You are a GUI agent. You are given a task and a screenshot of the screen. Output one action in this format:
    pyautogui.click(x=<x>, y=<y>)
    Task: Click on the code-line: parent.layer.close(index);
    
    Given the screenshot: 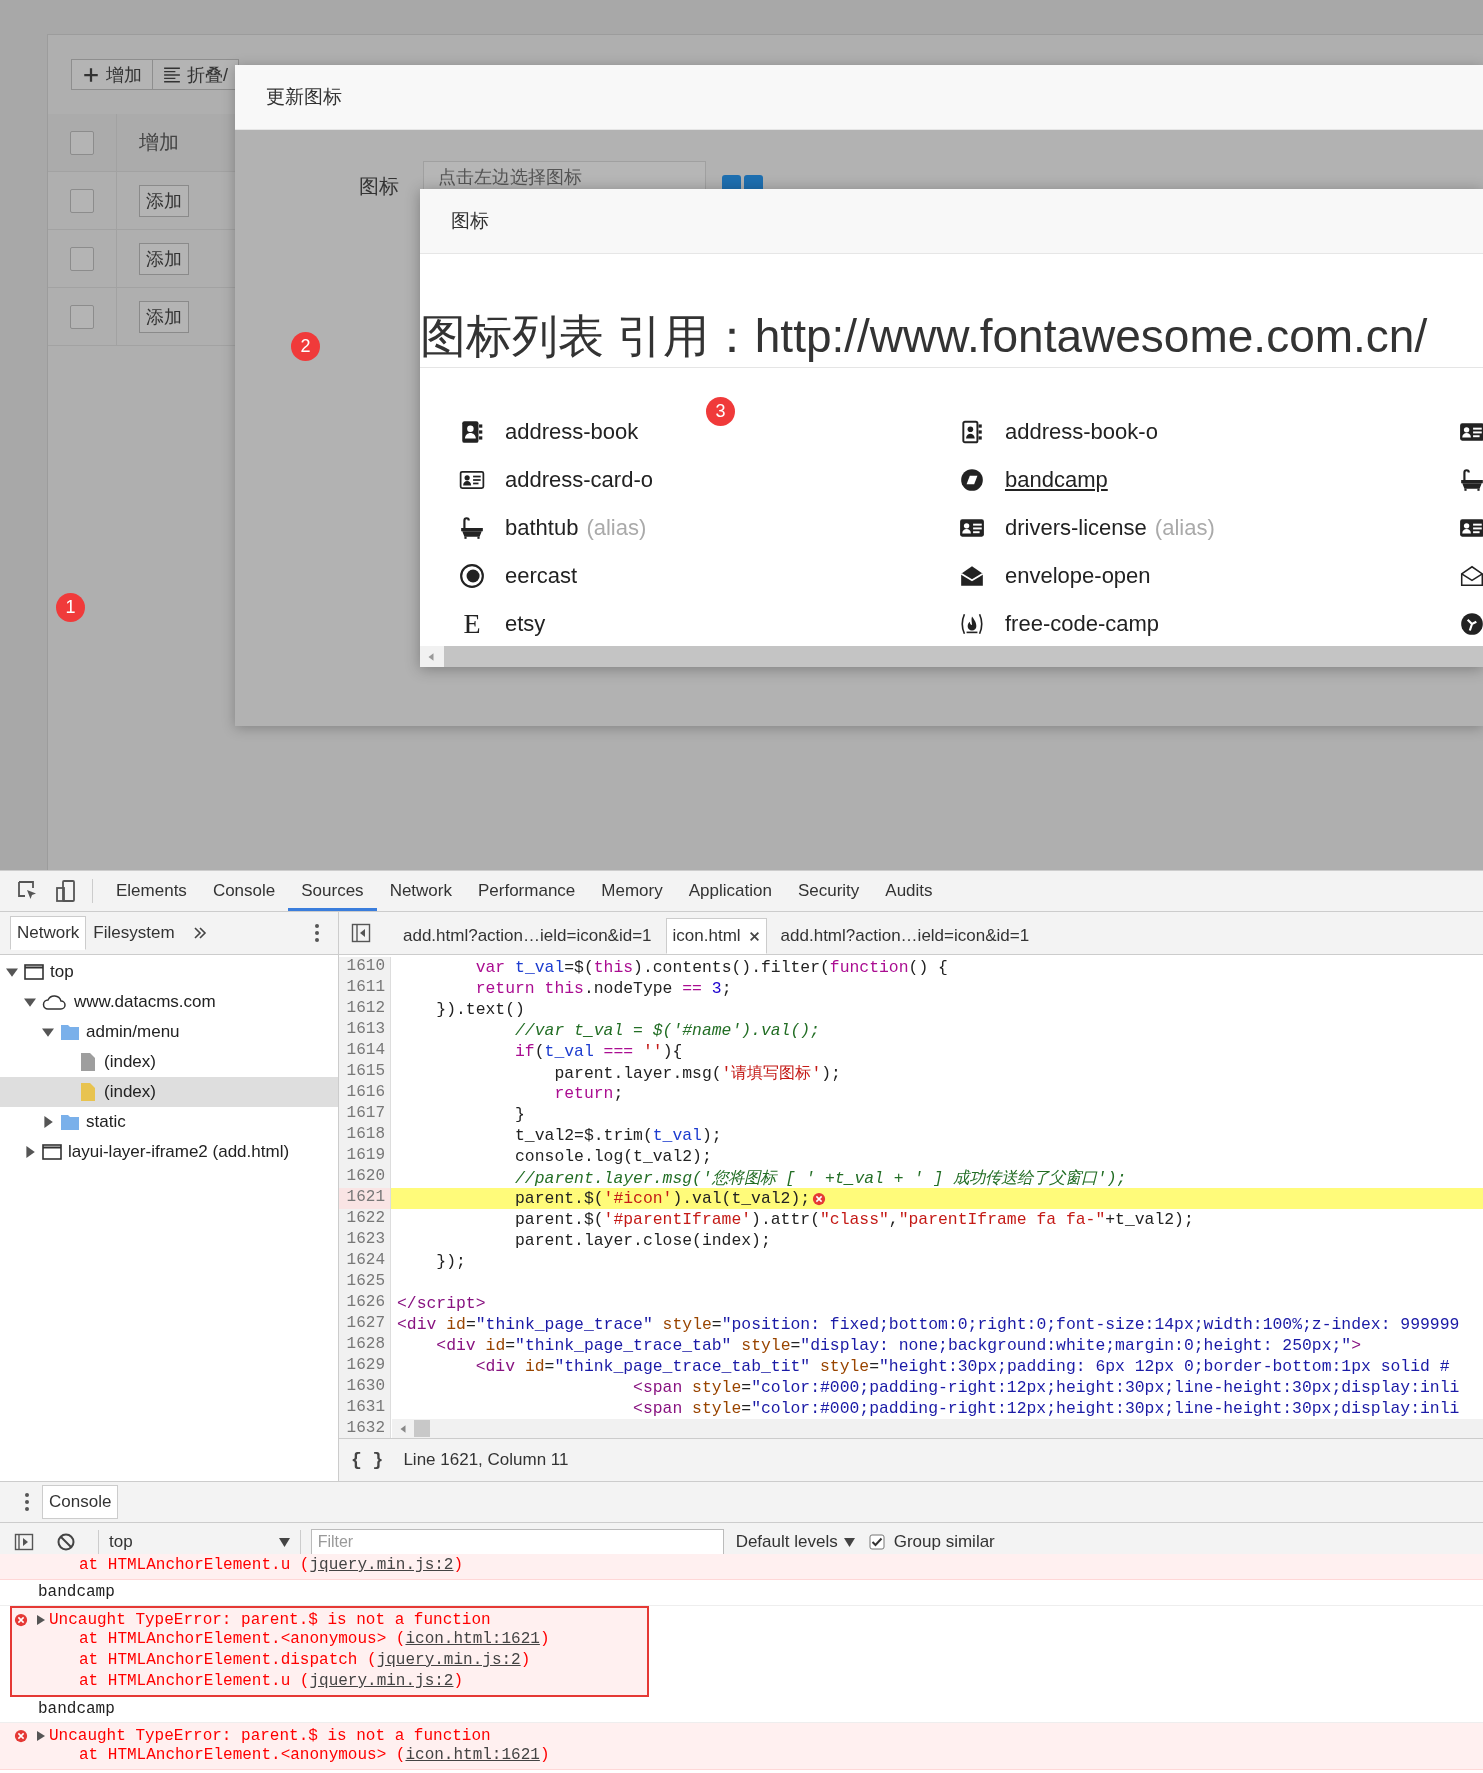 What is the action you would take?
    pyautogui.click(x=642, y=1240)
    